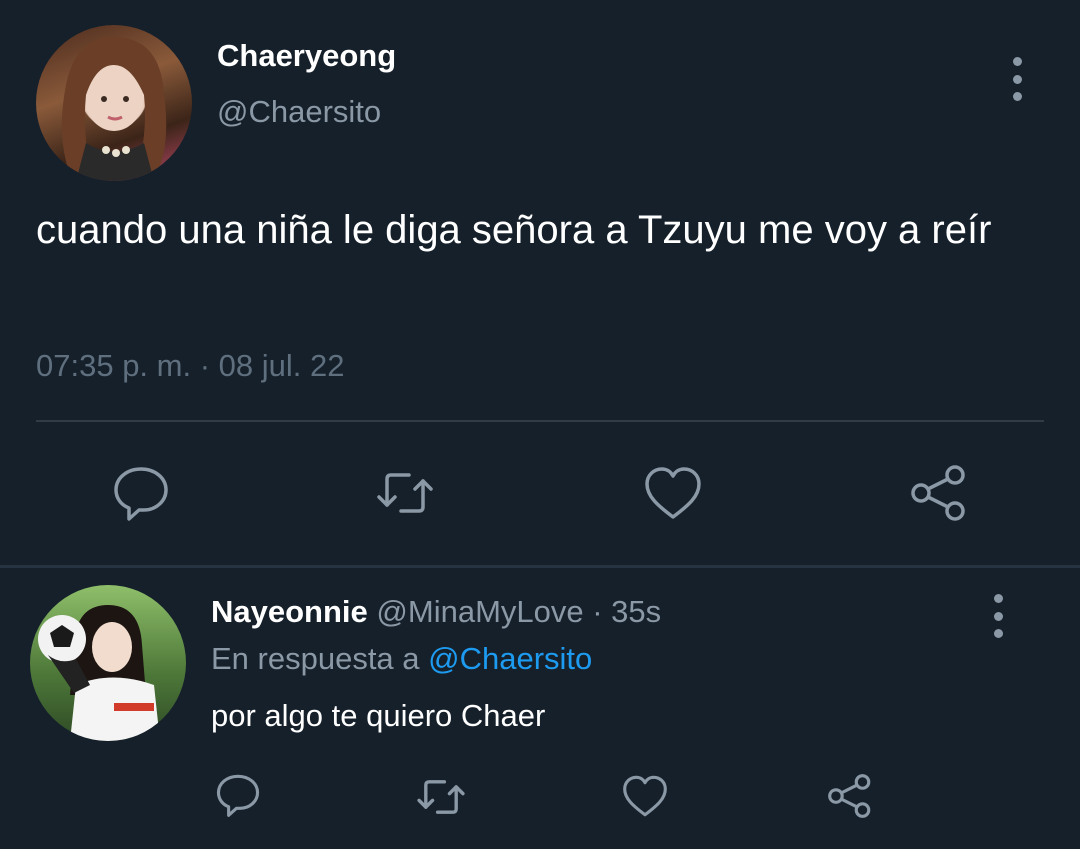 Image resolution: width=1080 pixels, height=849 pixels. I want to click on share-icon, so click(939, 493).